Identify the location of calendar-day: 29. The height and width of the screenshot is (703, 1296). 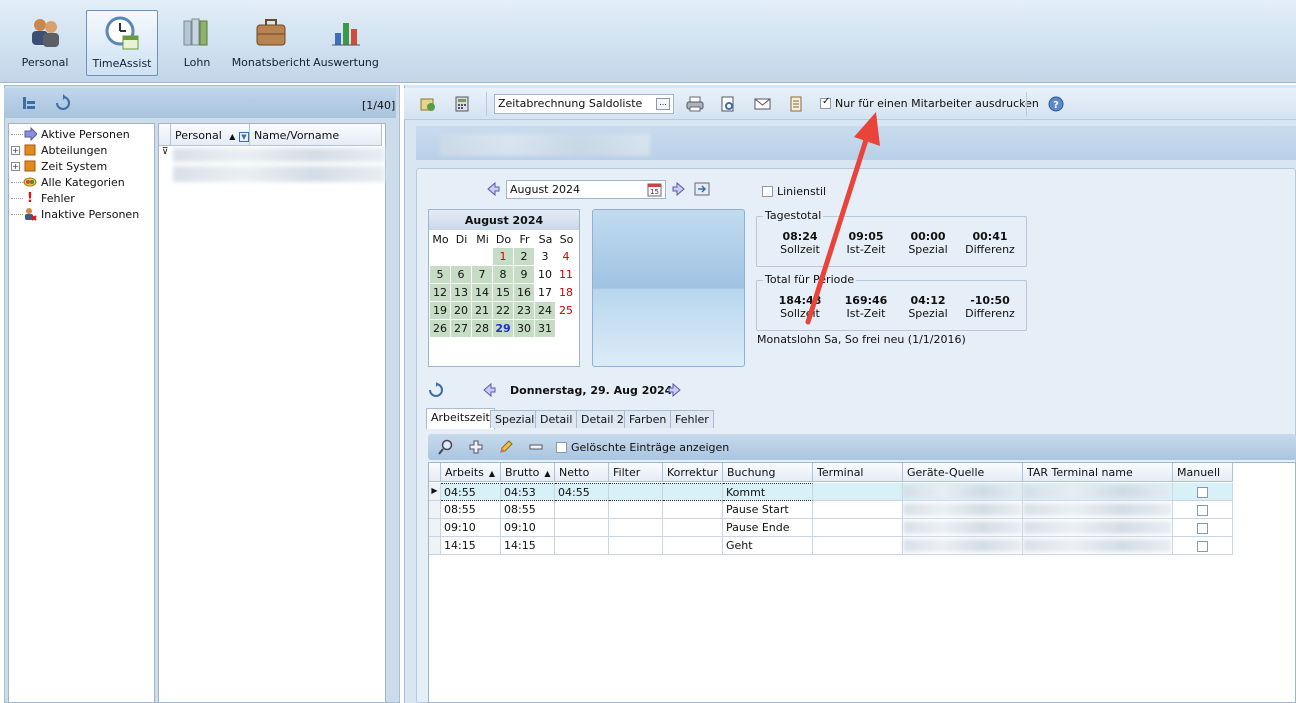
(503, 329).